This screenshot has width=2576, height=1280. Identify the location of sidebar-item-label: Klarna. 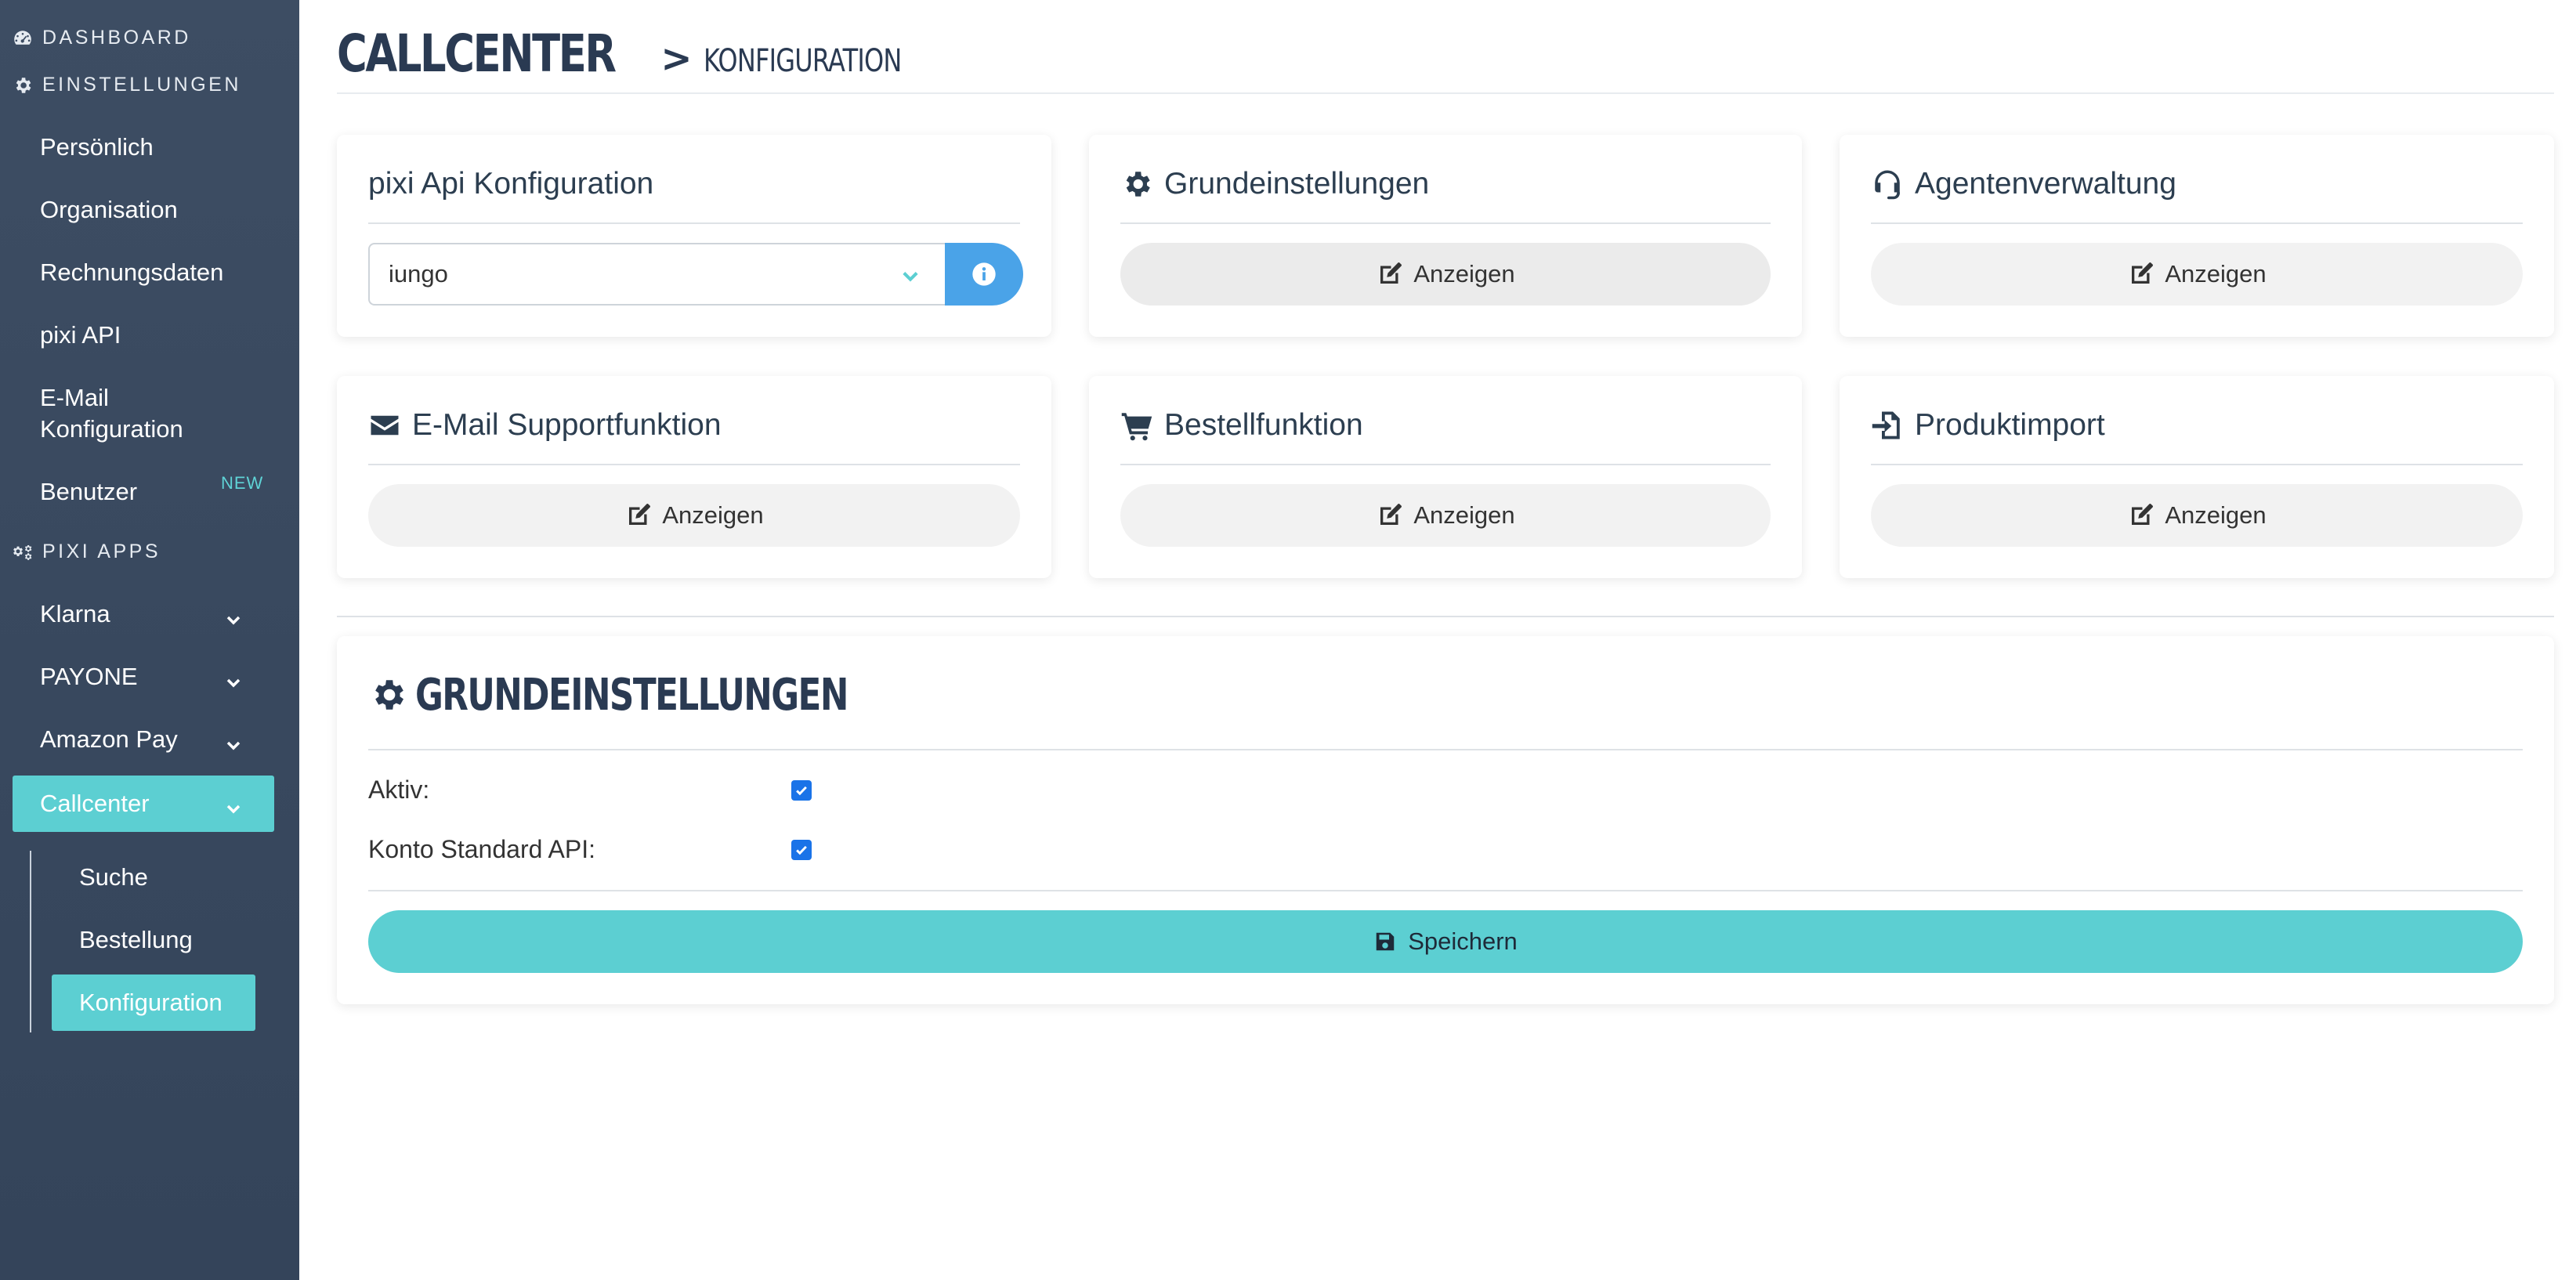
(75, 614).